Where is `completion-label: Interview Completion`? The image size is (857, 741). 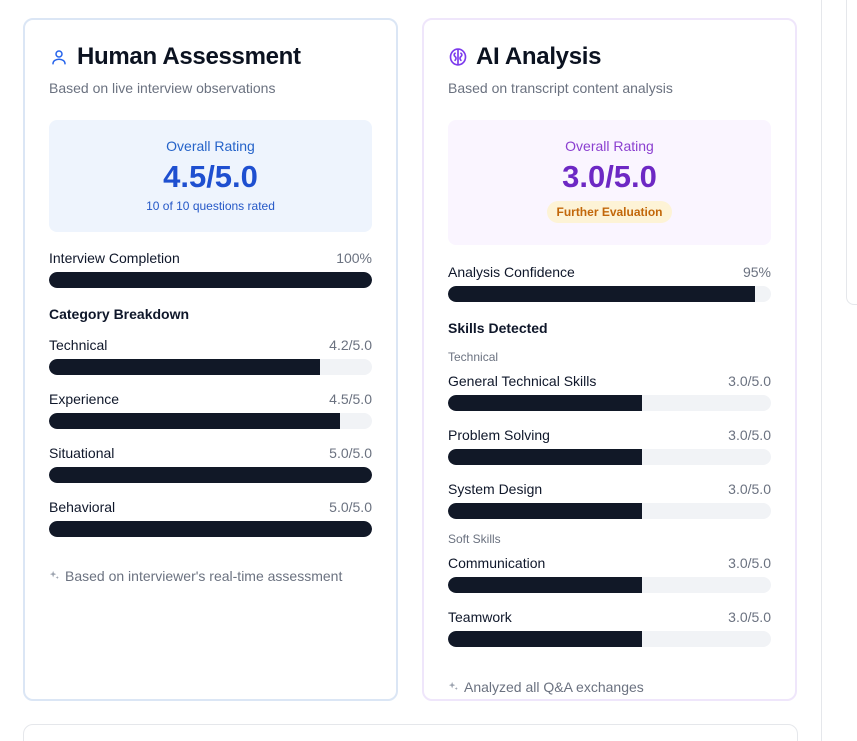 completion-label: Interview Completion is located at coordinates (114, 258).